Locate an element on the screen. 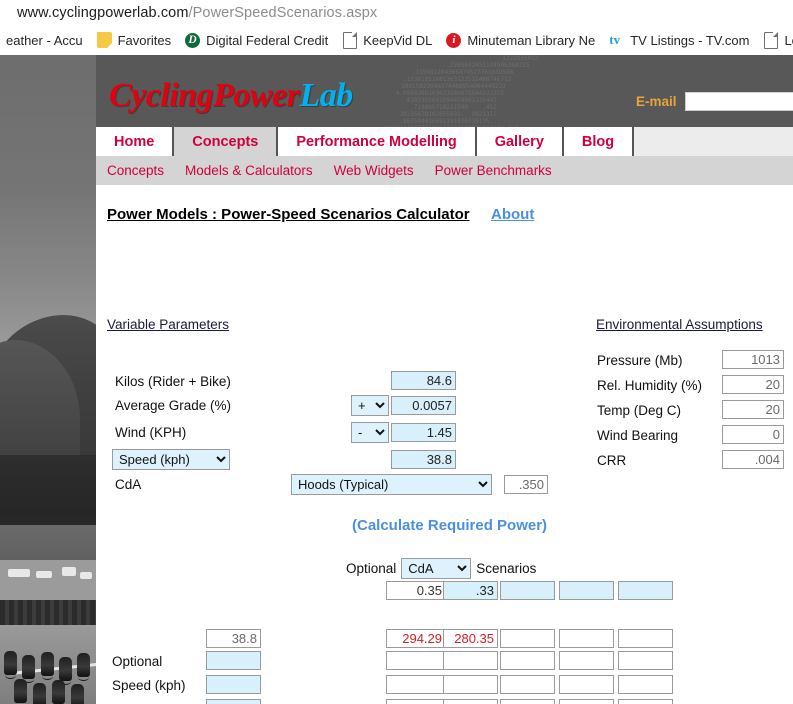  scenario-result-cell-r3c4 is located at coordinates (645, 701).